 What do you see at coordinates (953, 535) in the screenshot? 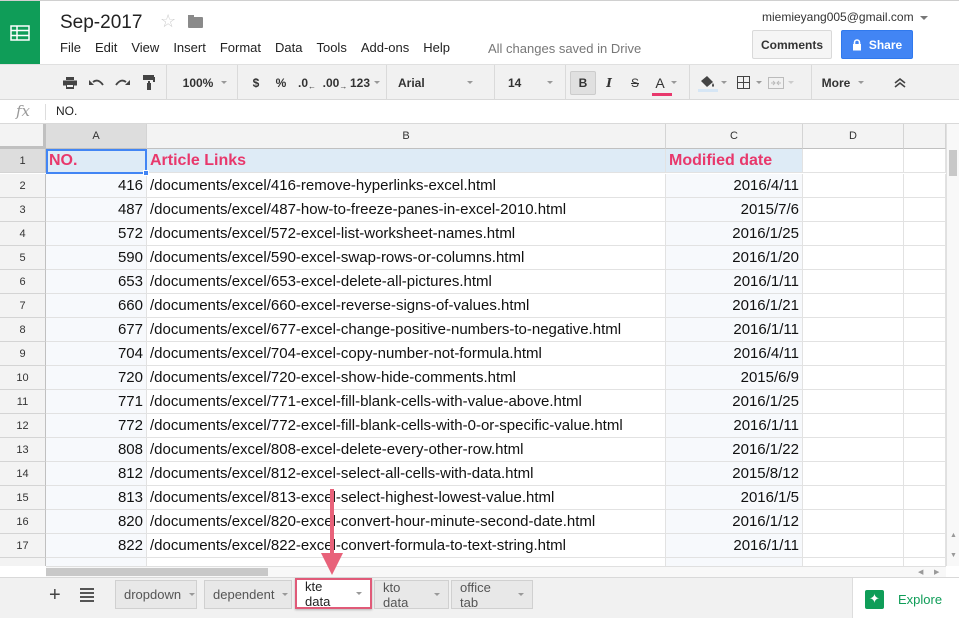
I see `scroll-up-icon: ▲` at bounding box center [953, 535].